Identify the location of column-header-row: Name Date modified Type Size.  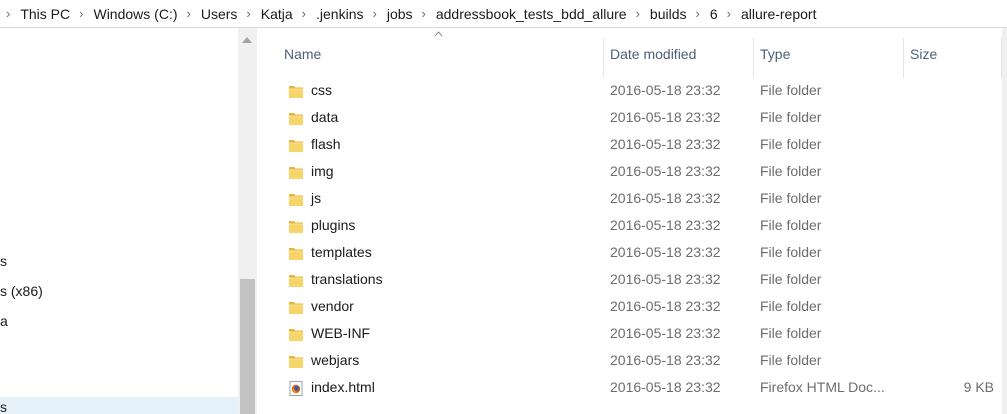
(632, 54).